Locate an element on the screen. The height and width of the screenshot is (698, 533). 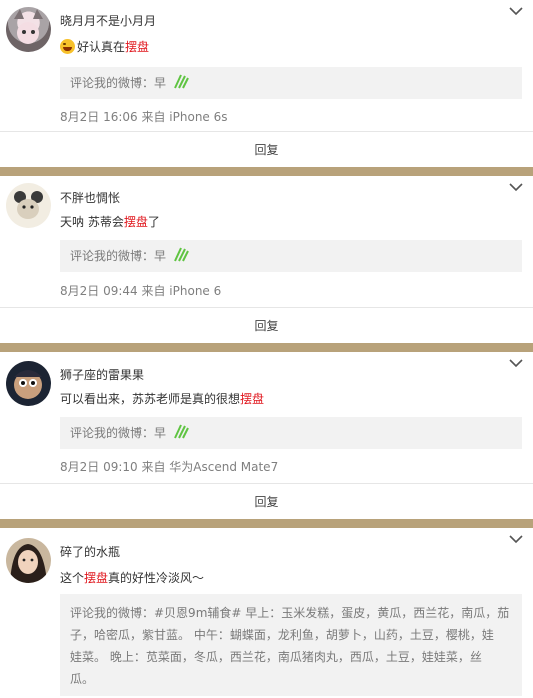
comment-author: 碎了的水瓶 is located at coordinates (90, 551).